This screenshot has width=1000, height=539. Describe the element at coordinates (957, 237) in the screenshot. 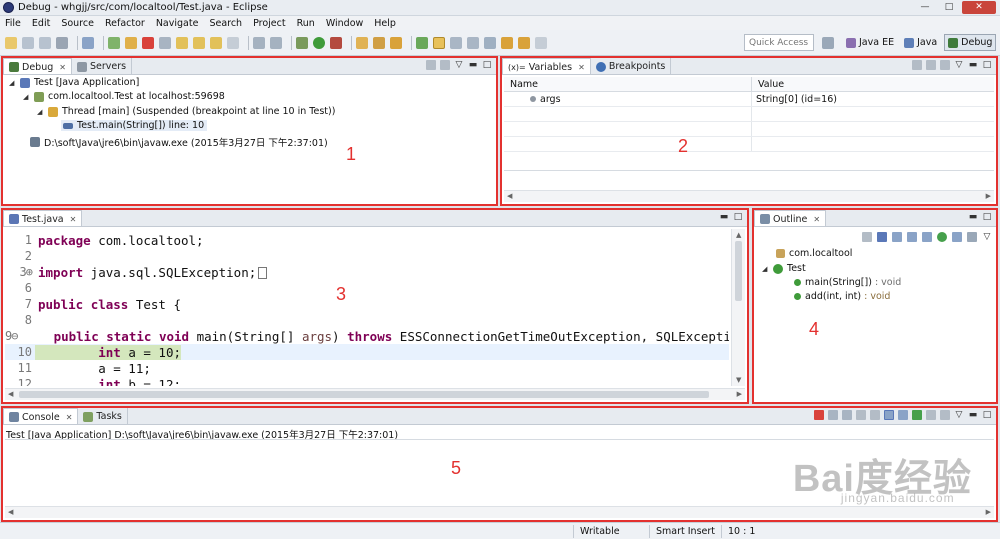

I see `link-with-editor-icon` at that location.